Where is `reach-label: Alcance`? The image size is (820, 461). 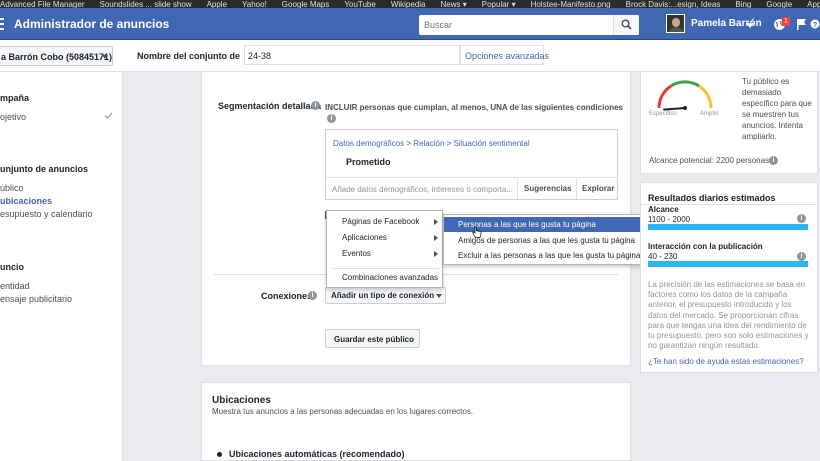 reach-label: Alcance is located at coordinates (663, 209).